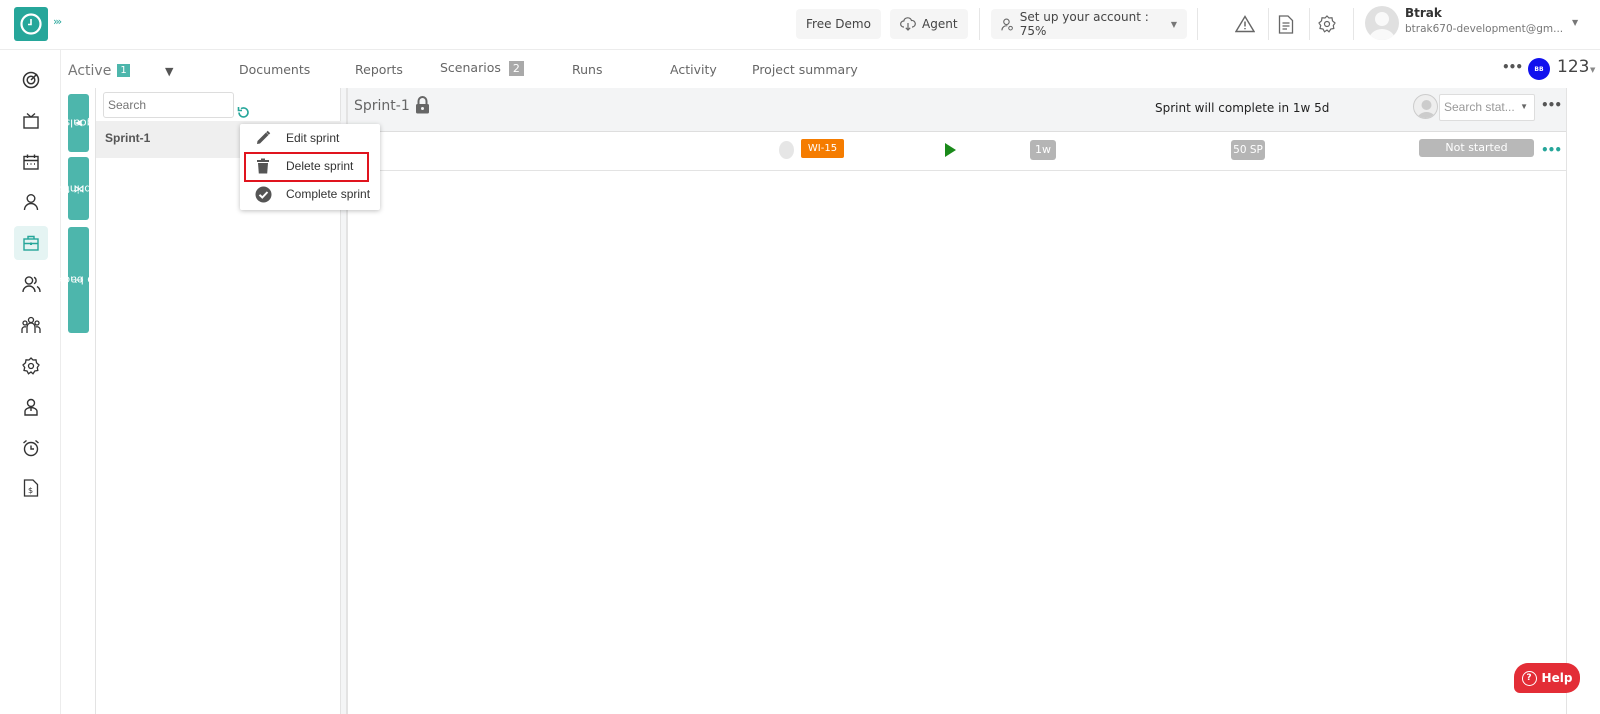 This screenshot has height=714, width=1600. I want to click on pencil-icon, so click(263, 138).